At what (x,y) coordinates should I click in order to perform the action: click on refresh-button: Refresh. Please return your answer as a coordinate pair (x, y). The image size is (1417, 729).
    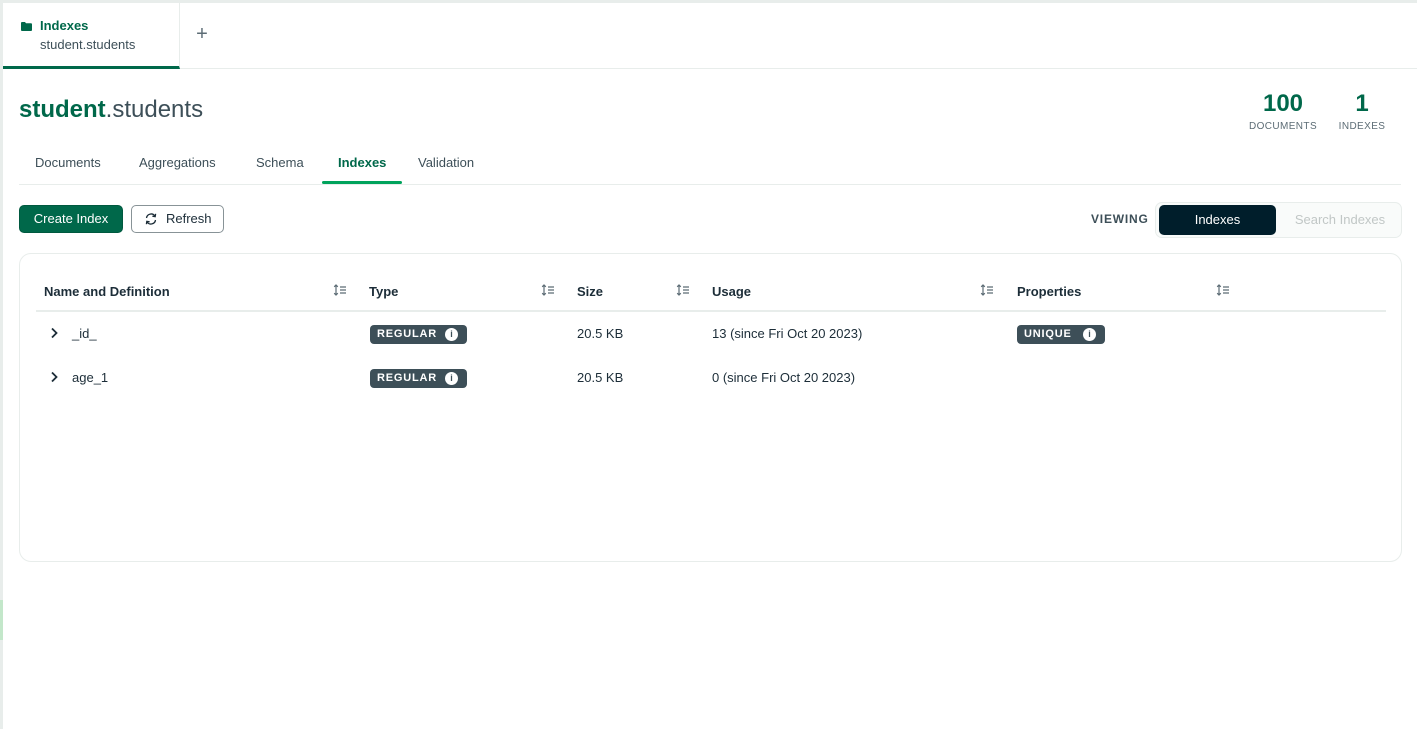
    Looking at the image, I should click on (177, 219).